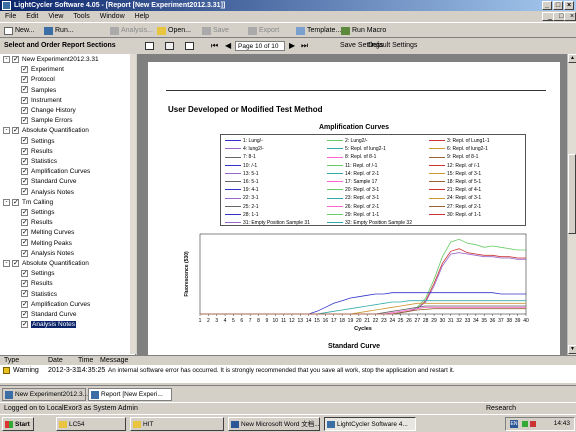 This screenshot has width=576, height=432. I want to click on tray-icon, so click(525, 424).